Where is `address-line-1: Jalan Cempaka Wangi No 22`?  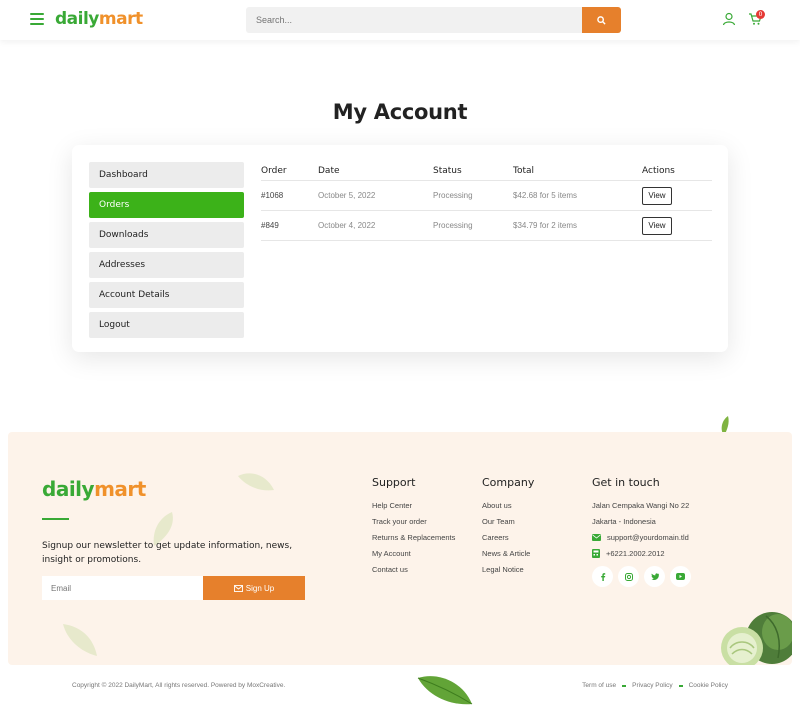 address-line-1: Jalan Cempaka Wangi No 22 is located at coordinates (641, 505).